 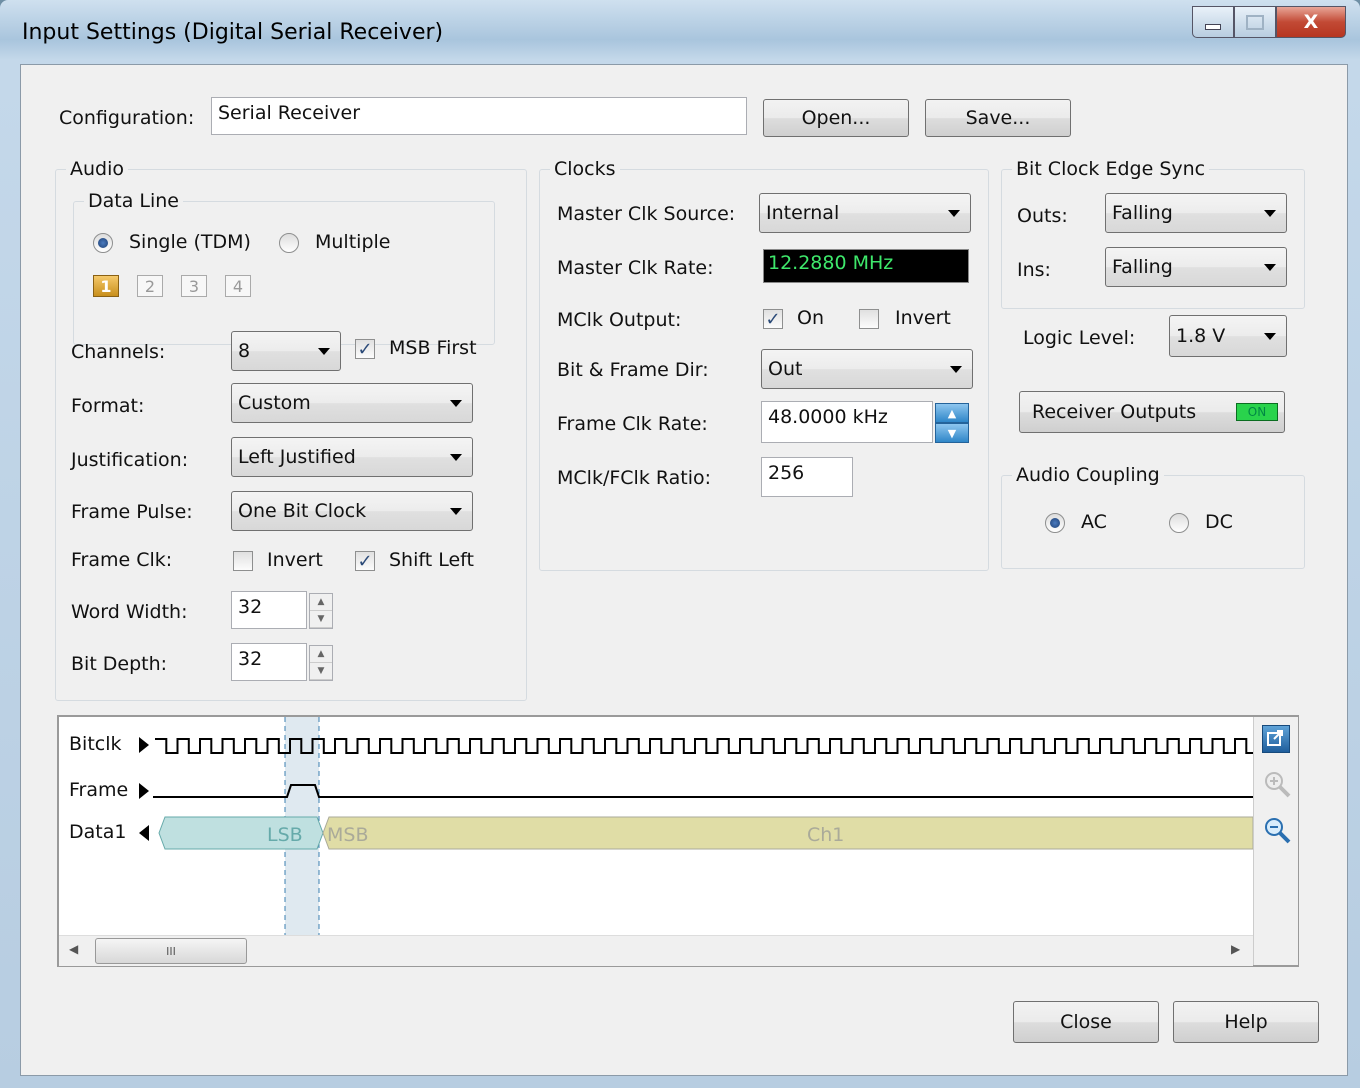 What do you see at coordinates (1055, 523) in the screenshot?
I see `coupling-ac-radio` at bounding box center [1055, 523].